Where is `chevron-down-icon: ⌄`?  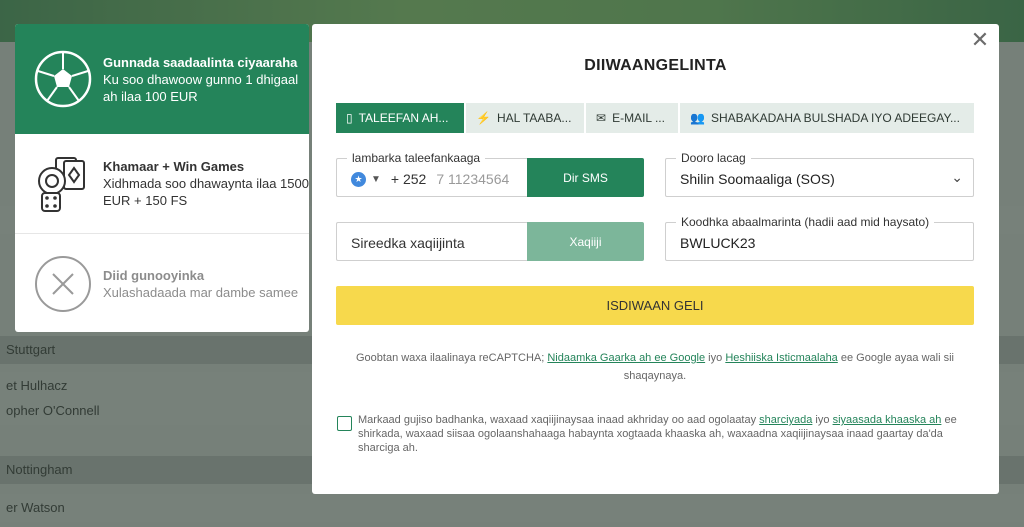
chevron-down-icon: ⌄ is located at coordinates (957, 177).